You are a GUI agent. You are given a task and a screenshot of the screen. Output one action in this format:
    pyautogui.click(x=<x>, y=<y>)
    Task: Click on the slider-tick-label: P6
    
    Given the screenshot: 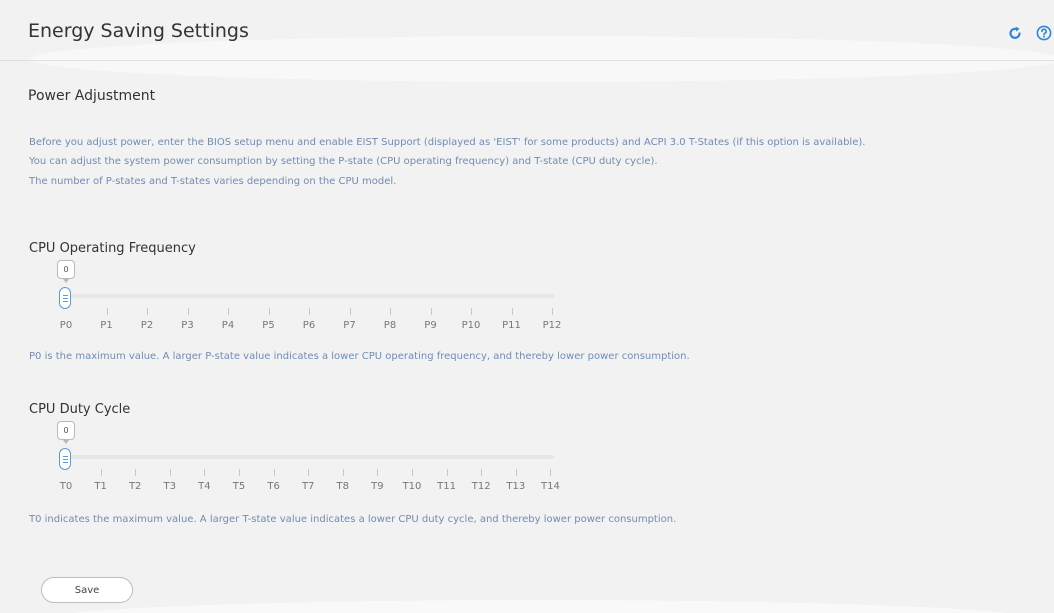 What is the action you would take?
    pyautogui.click(x=309, y=325)
    